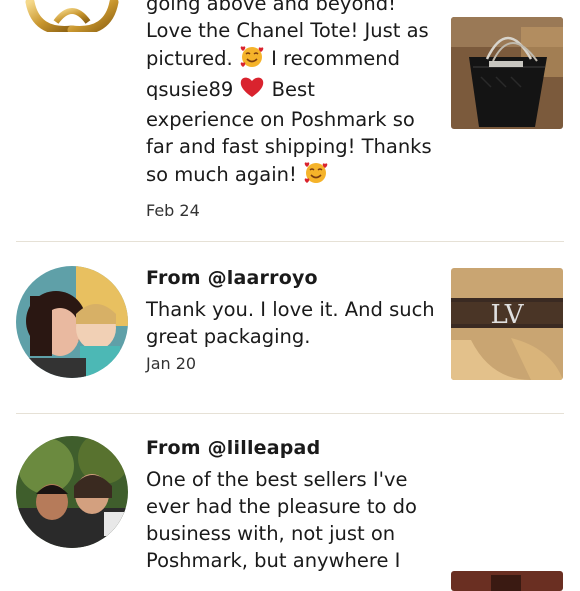  Describe the element at coordinates (252, 90) in the screenshot. I see `heart-emoji-icon` at that location.